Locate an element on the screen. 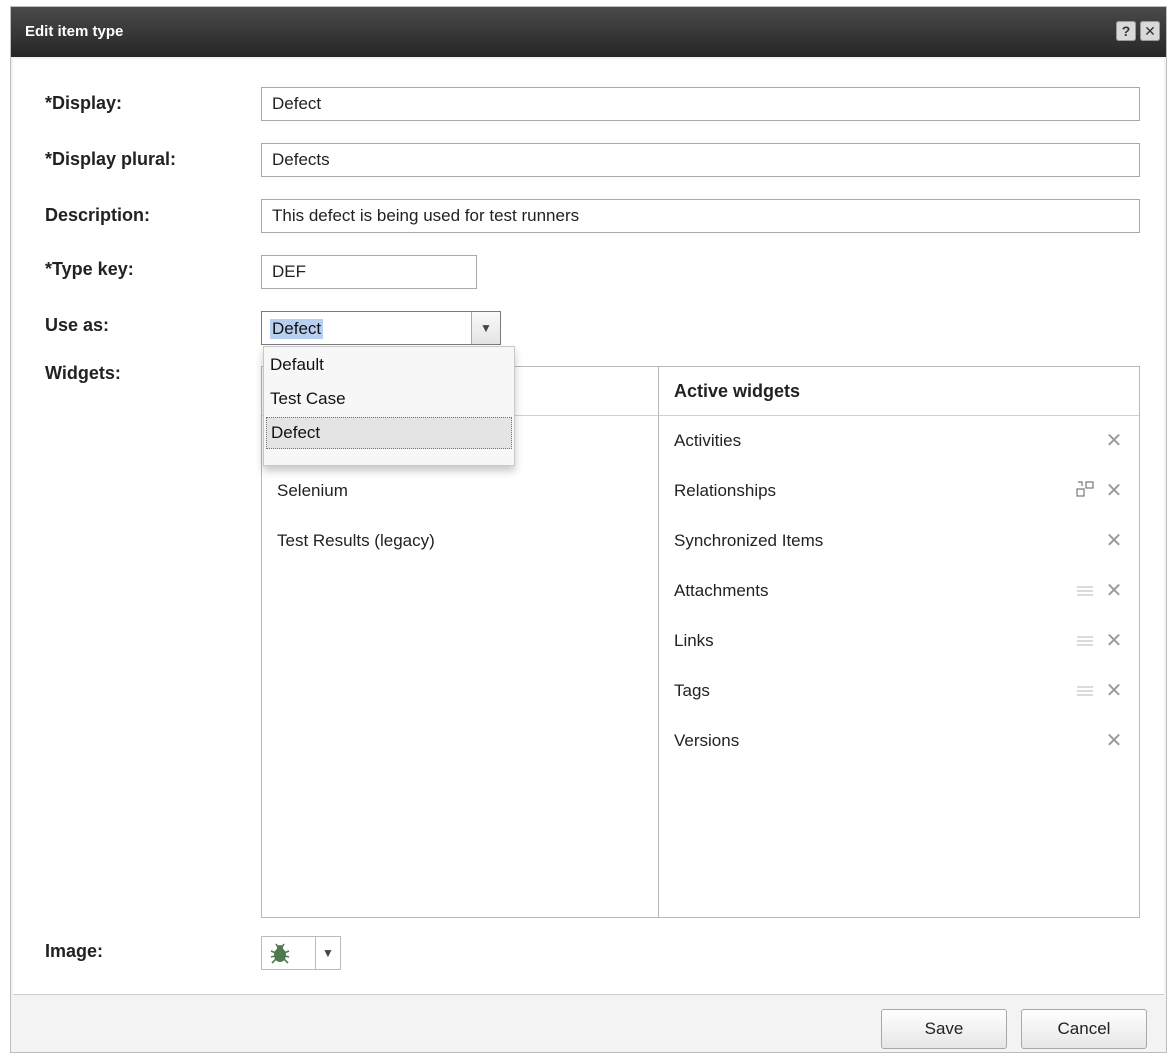 The image size is (1175, 1061). active-widget-attachments: Attachments is located at coordinates (721, 591).